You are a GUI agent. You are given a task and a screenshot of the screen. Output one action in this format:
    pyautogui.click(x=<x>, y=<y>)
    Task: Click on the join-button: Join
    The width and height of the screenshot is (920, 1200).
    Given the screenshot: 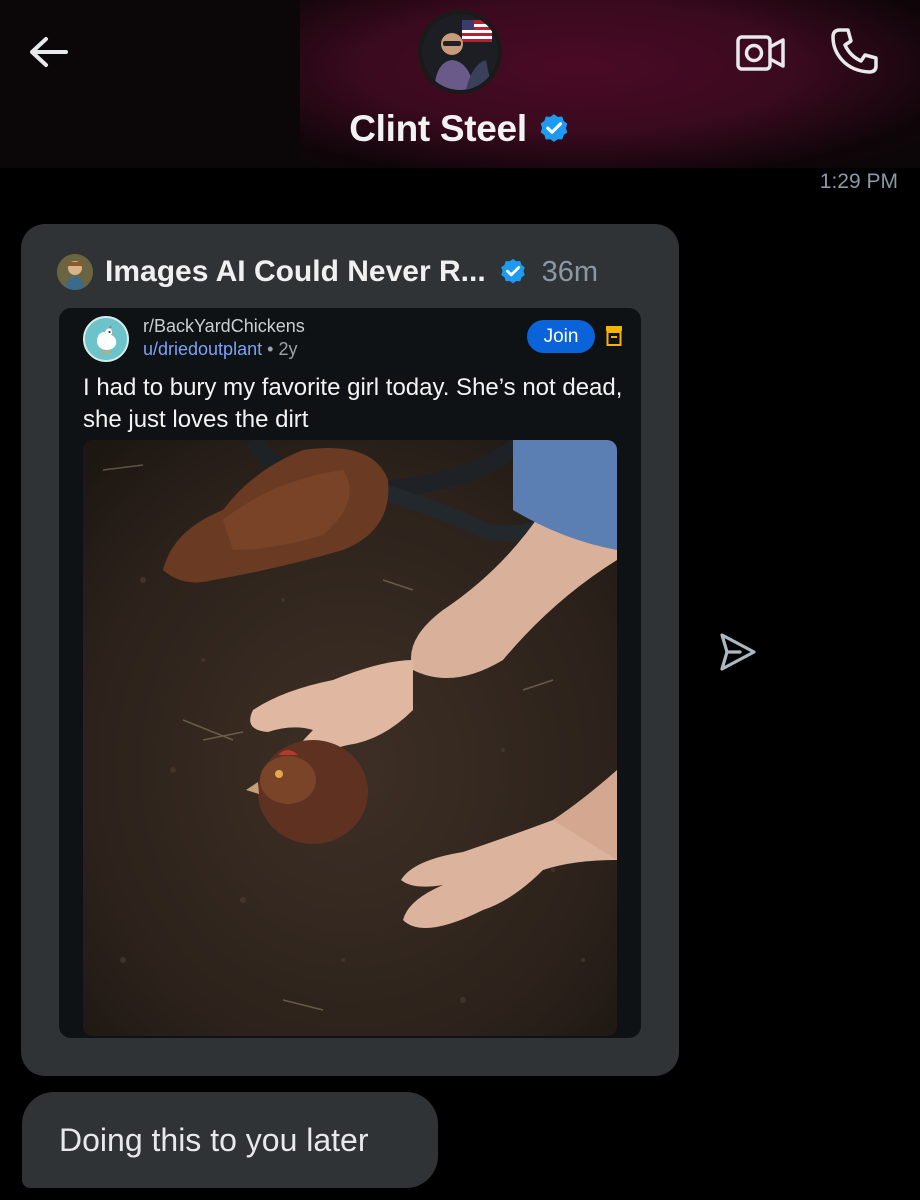 What is the action you would take?
    pyautogui.click(x=561, y=336)
    